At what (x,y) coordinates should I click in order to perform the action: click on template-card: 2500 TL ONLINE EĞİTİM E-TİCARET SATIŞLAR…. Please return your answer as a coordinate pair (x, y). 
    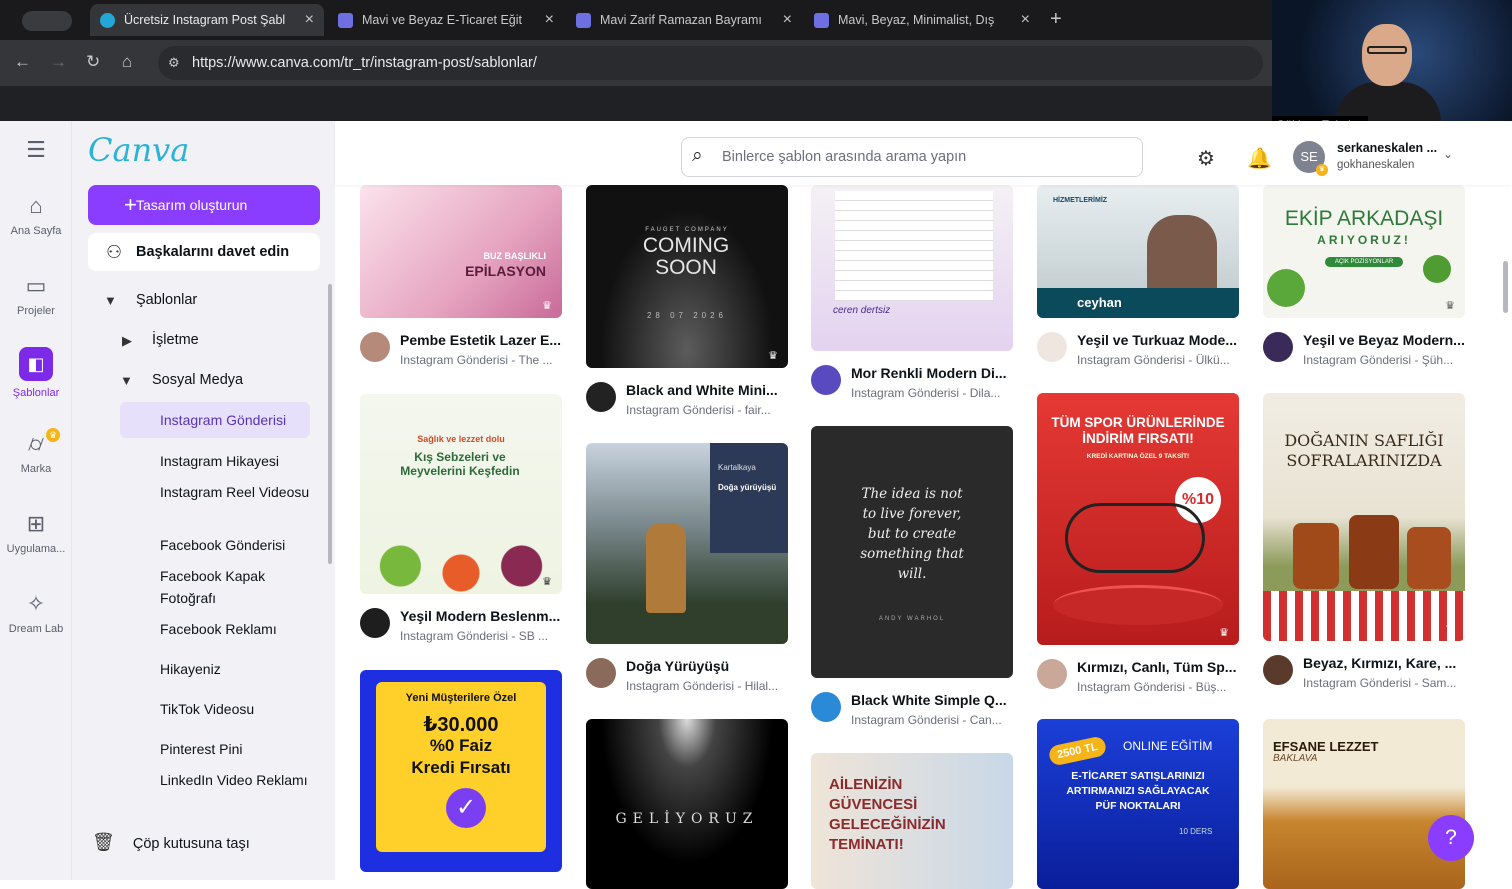
    Looking at the image, I should click on (1138, 804).